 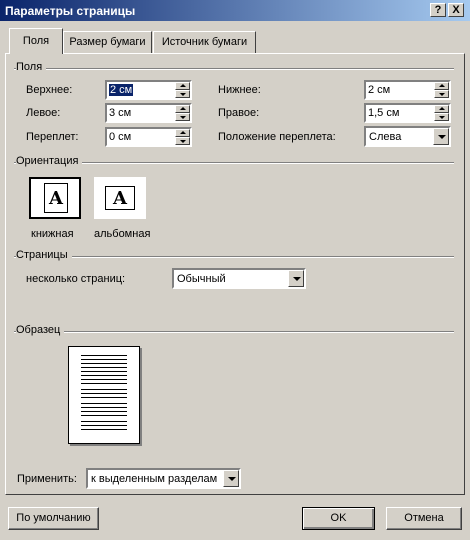 I want to click on tab-paper-size: Размер бумаги, so click(x=107, y=42).